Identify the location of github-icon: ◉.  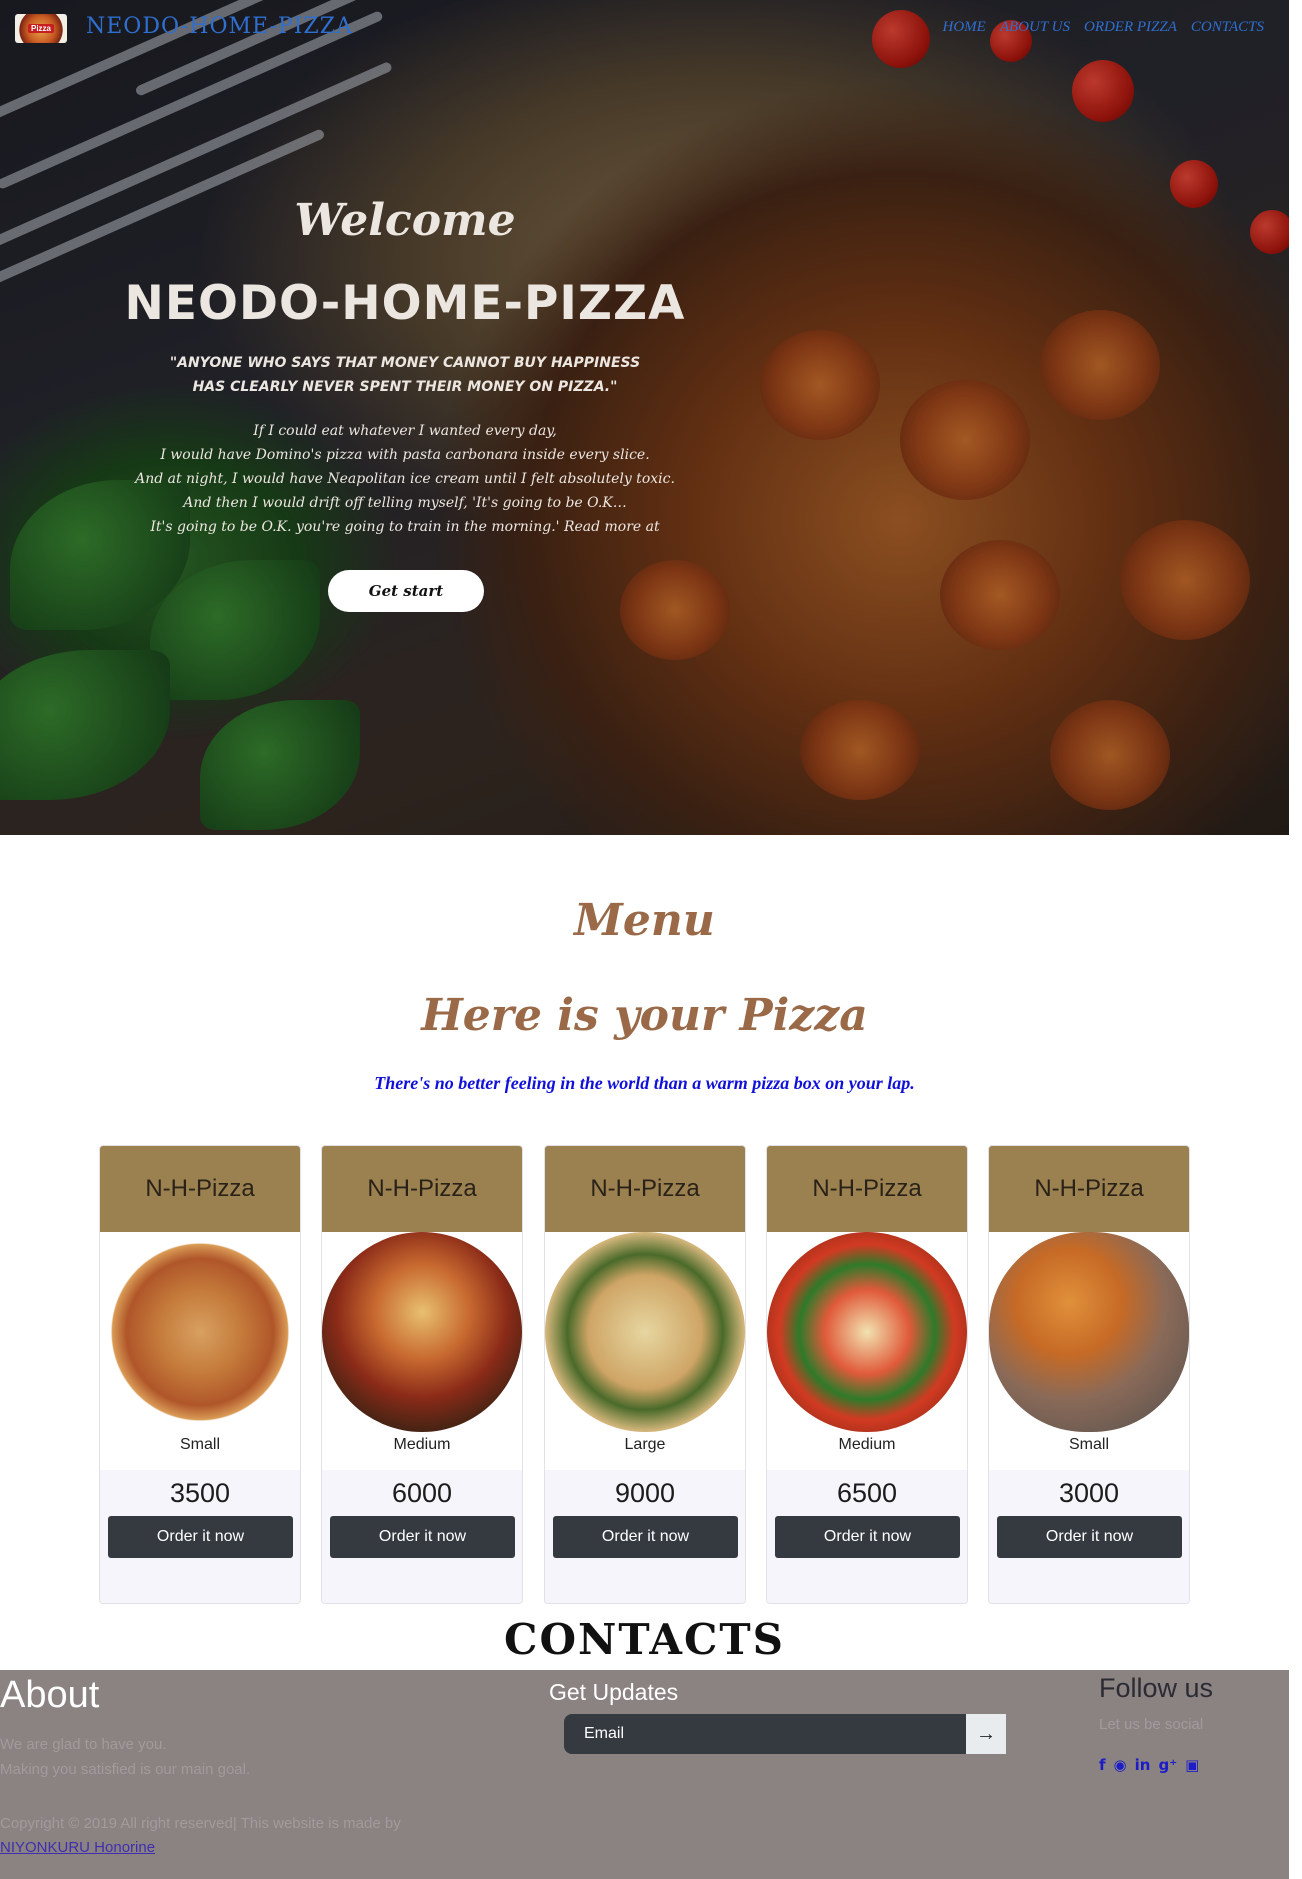
(1120, 1765).